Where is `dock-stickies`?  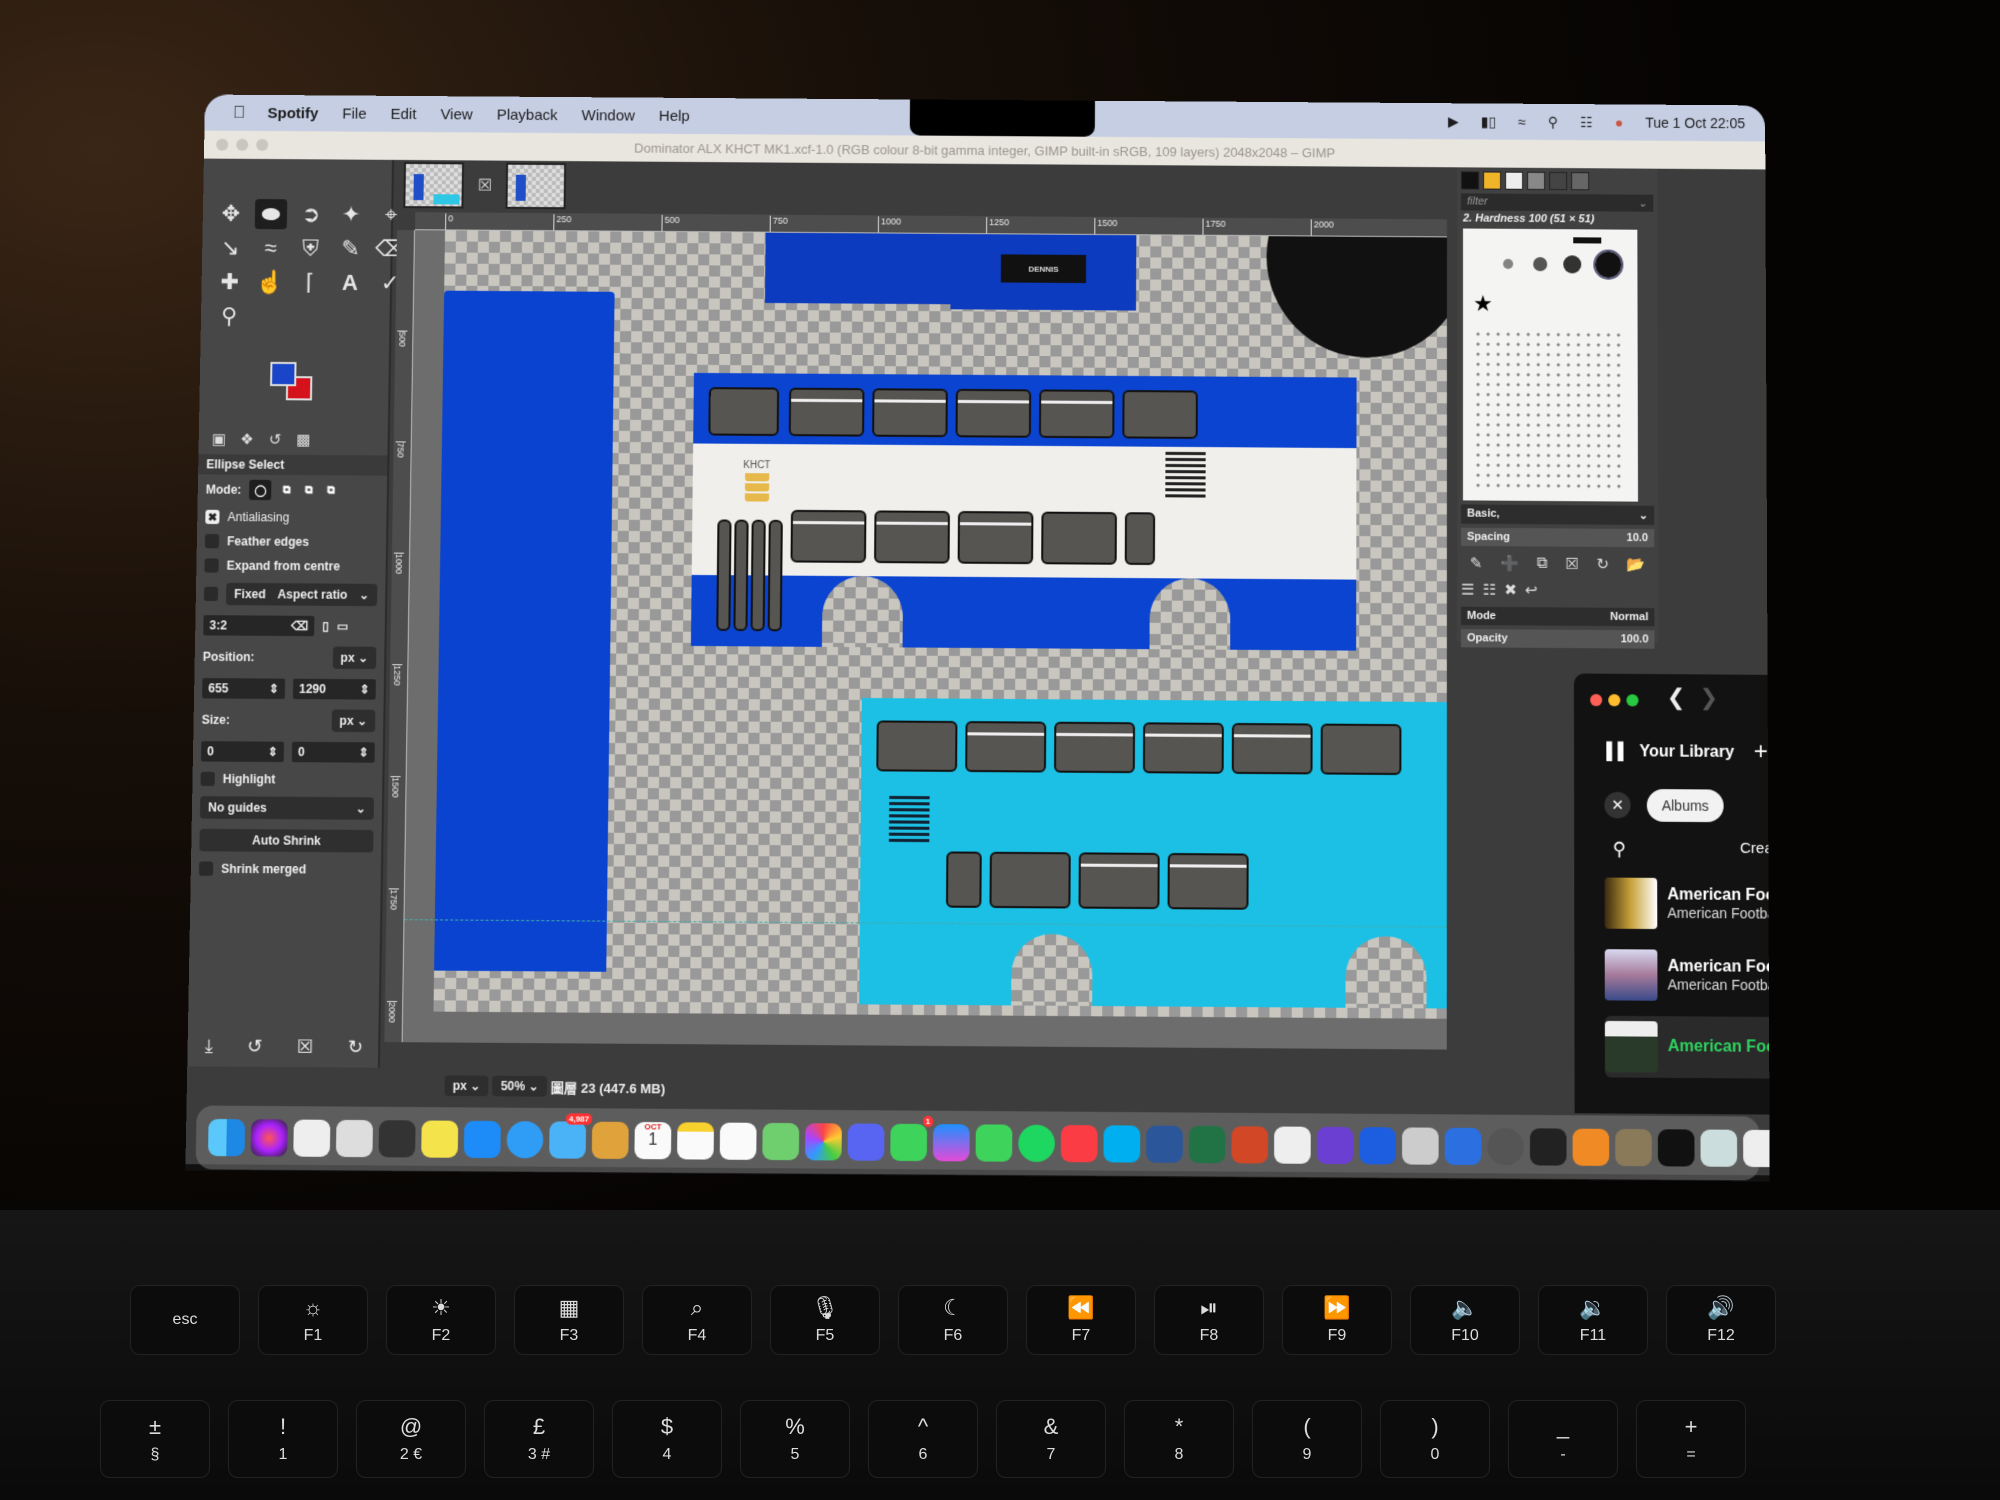 dock-stickies is located at coordinates (440, 1139).